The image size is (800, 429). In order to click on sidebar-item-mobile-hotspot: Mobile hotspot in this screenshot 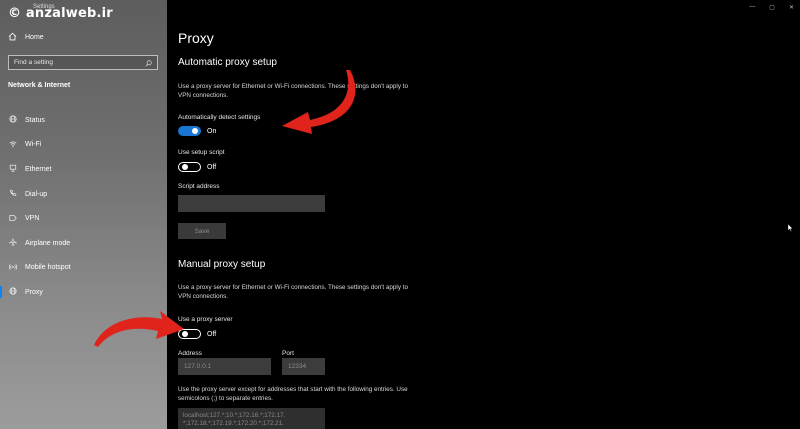, I will do `click(83, 268)`.